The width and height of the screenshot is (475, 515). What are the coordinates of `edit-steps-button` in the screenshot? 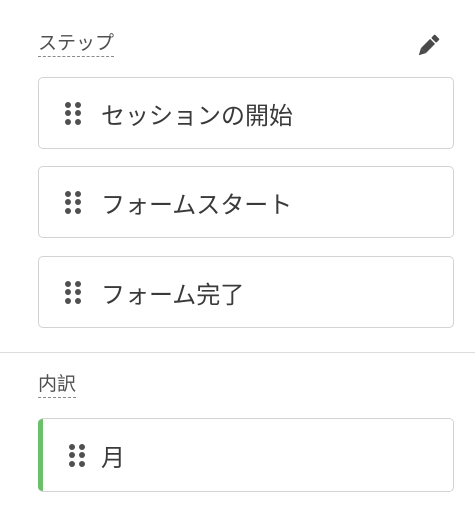 It's located at (428, 46).